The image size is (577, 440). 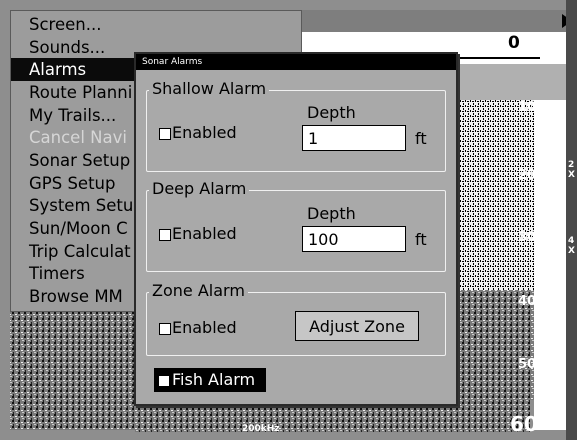 I want to click on adjust-zone-button: Adjust Zone, so click(x=357, y=326).